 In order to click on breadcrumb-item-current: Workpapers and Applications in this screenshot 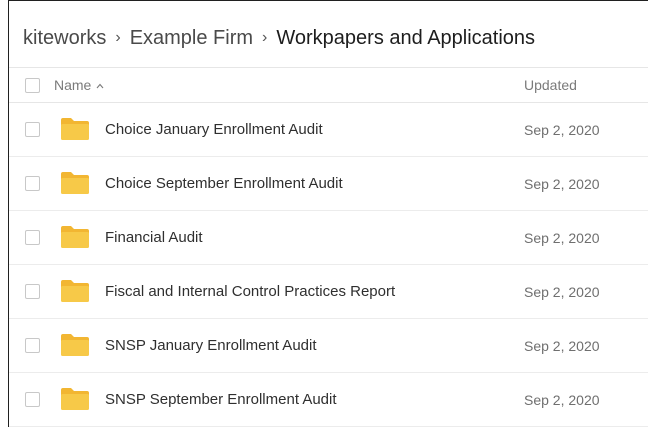, I will do `click(406, 38)`.